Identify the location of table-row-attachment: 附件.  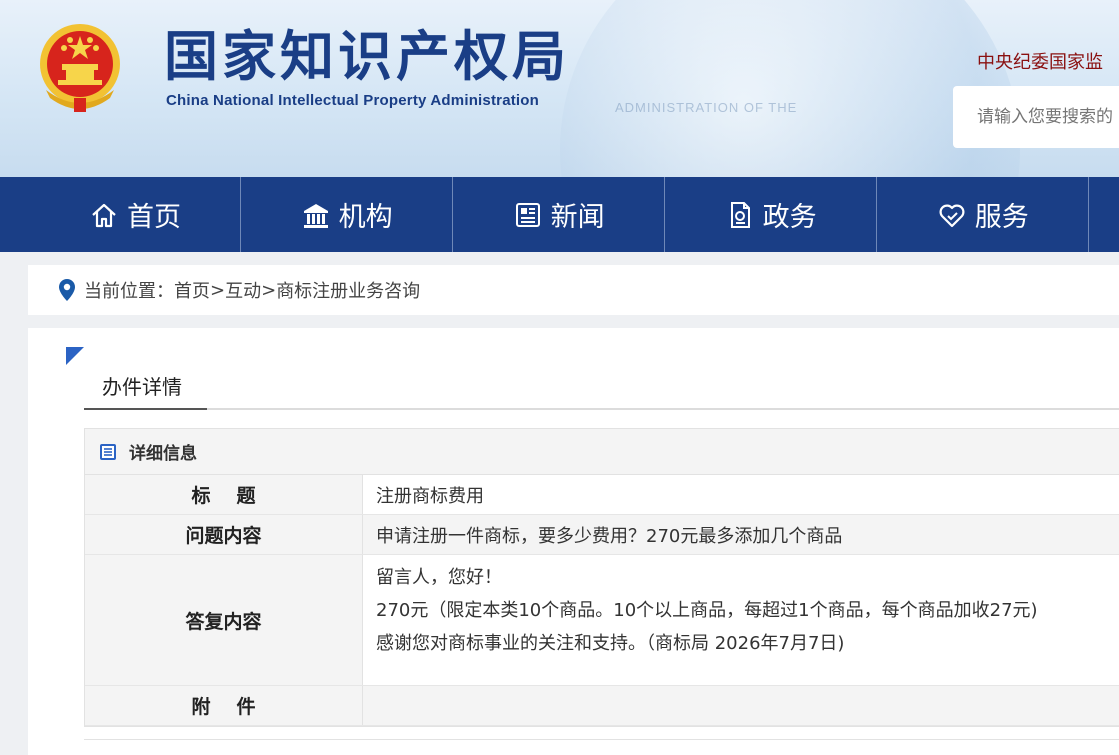
(602, 706).